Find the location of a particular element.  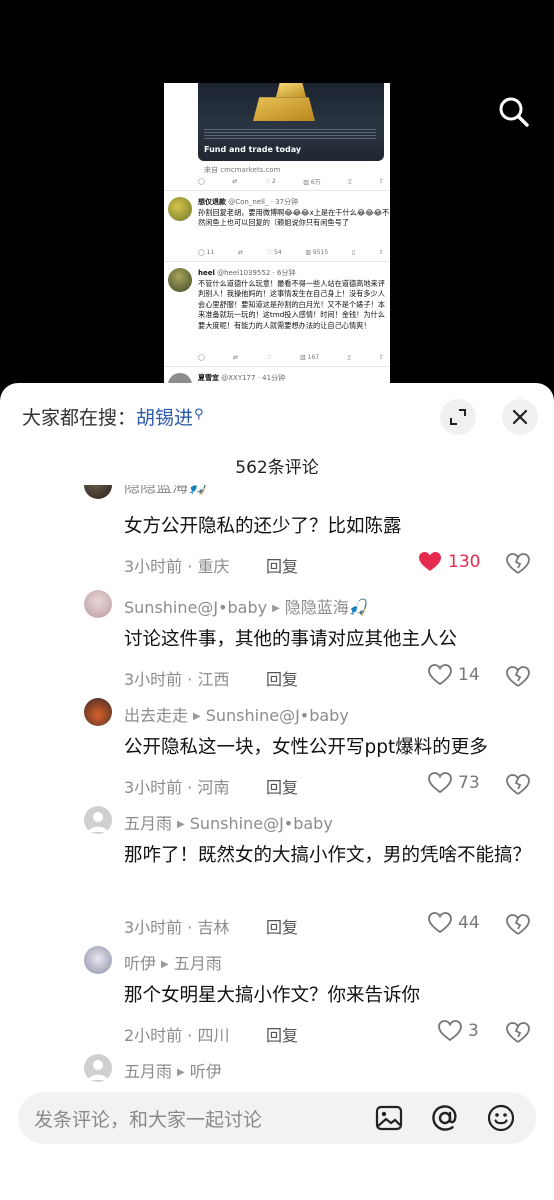

like-count: 130 is located at coordinates (464, 562).